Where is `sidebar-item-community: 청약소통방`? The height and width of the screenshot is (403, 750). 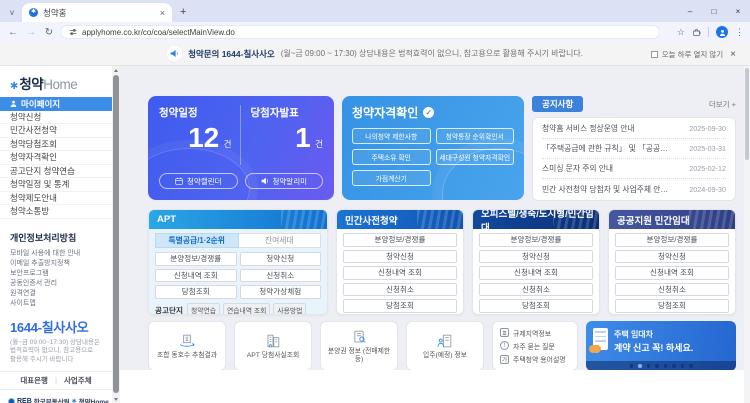
sidebar-item-community: 청약소통방 is located at coordinates (56, 212).